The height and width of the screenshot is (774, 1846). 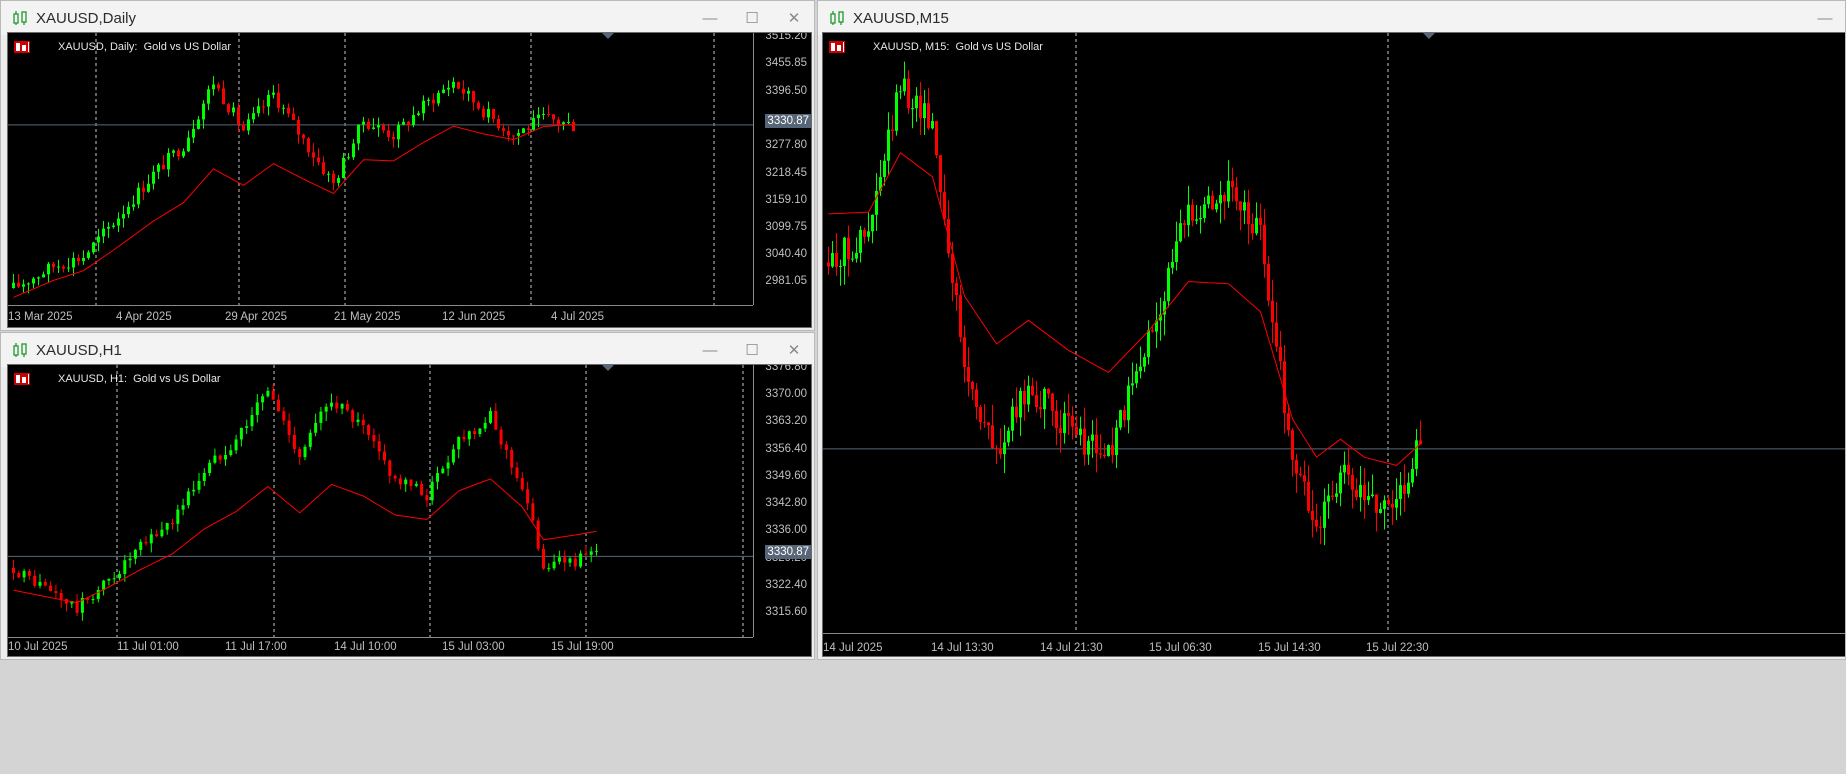 I want to click on window-titlebar: XAUUSD,Daily — ☐ ✕, so click(x=407, y=18).